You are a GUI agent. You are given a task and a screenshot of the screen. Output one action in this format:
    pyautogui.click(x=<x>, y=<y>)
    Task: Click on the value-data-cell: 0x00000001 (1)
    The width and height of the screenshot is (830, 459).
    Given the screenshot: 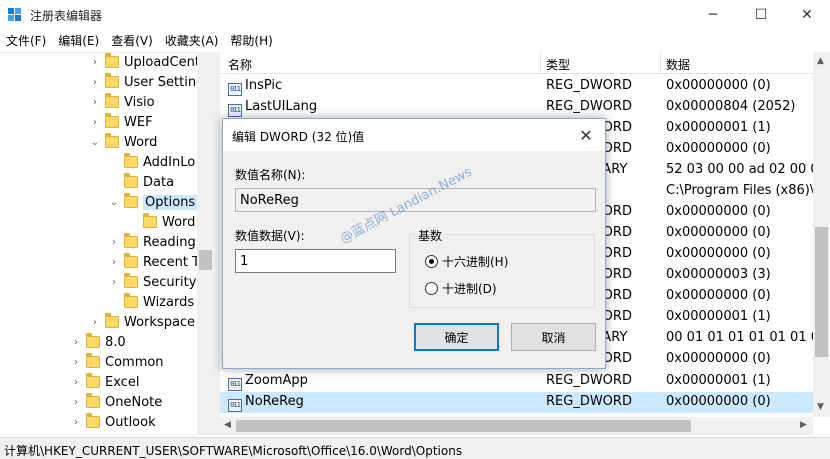 What is the action you would take?
    pyautogui.click(x=718, y=127)
    